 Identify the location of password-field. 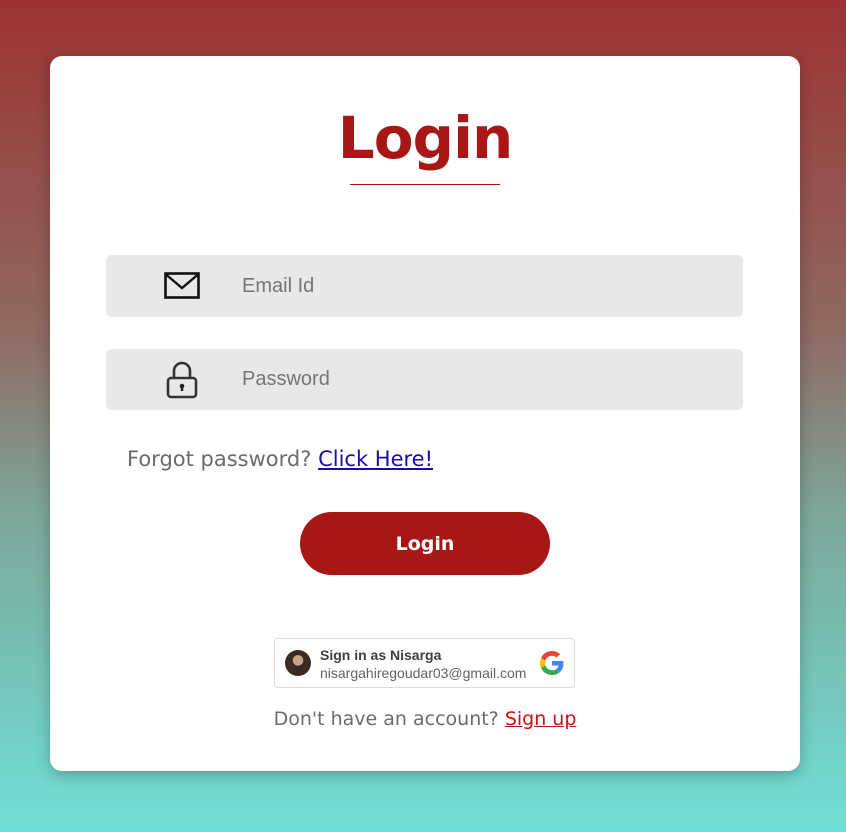
(424, 379).